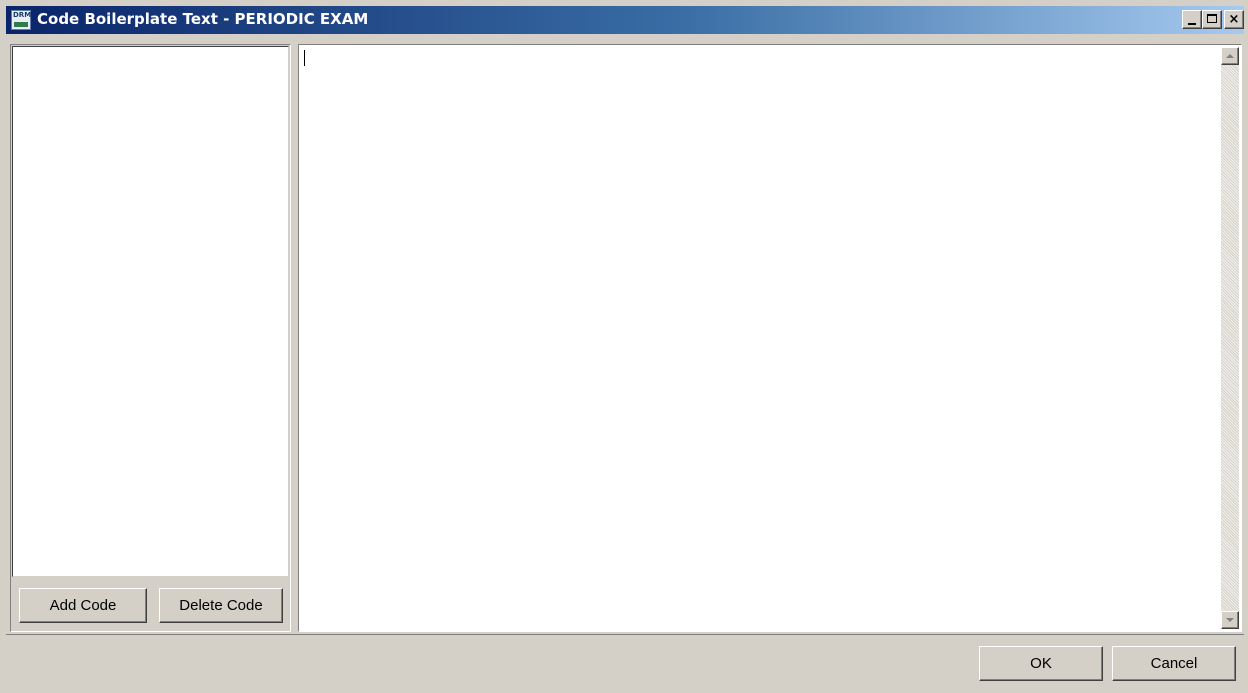  Describe the element at coordinates (1174, 663) in the screenshot. I see `cancel-button: Cancel` at that location.